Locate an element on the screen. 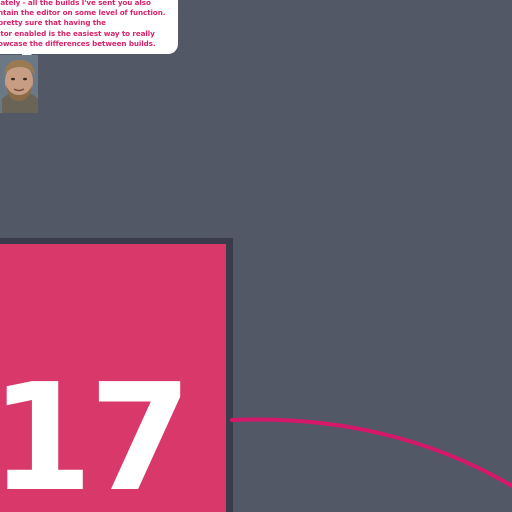 This screenshot has width=512, height=512. avatar is located at coordinates (19, 84).